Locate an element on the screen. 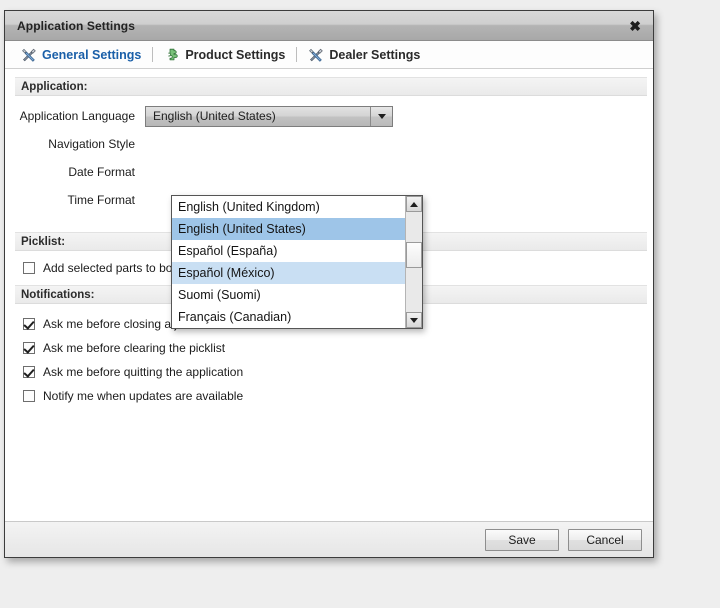 Image resolution: width=720 pixels, height=608 pixels. dropdown-option: Español (México) is located at coordinates (288, 273).